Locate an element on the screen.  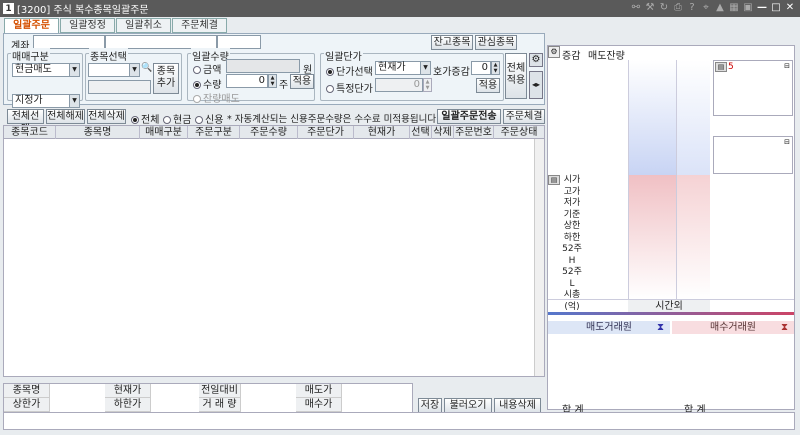
ask-band is located at coordinates (652, 117).